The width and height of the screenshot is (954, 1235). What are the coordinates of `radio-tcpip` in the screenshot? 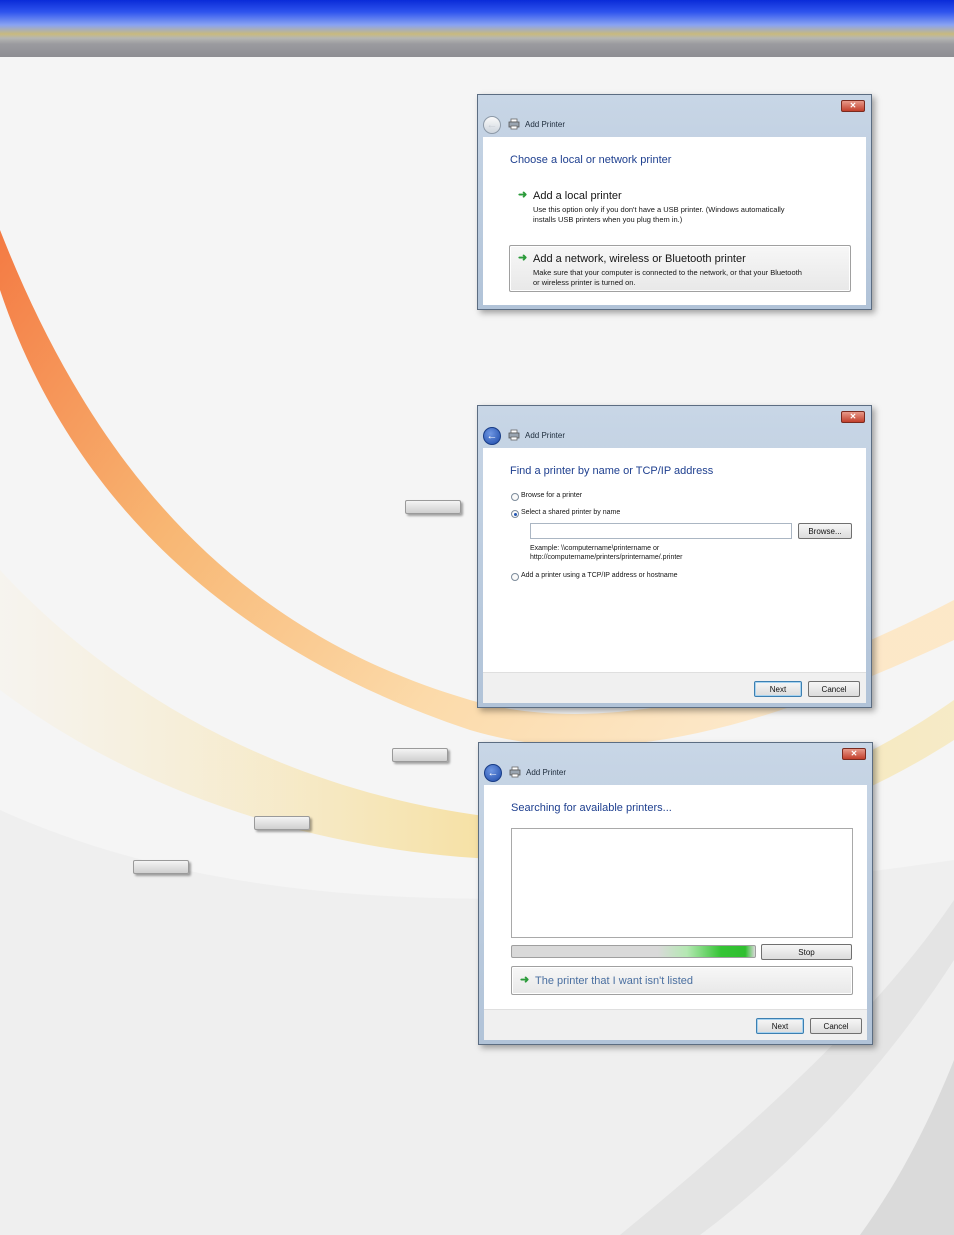 It's located at (515, 577).